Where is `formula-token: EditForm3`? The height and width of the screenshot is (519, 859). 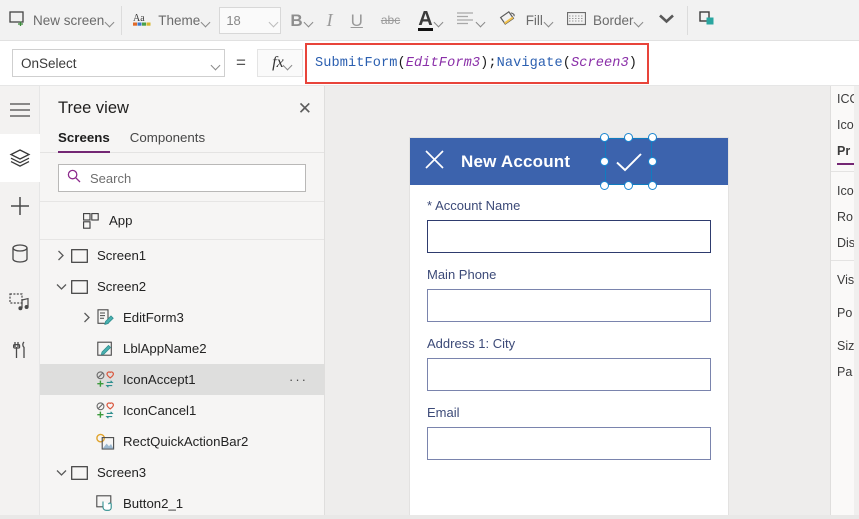
formula-token: EditForm3 is located at coordinates (443, 63).